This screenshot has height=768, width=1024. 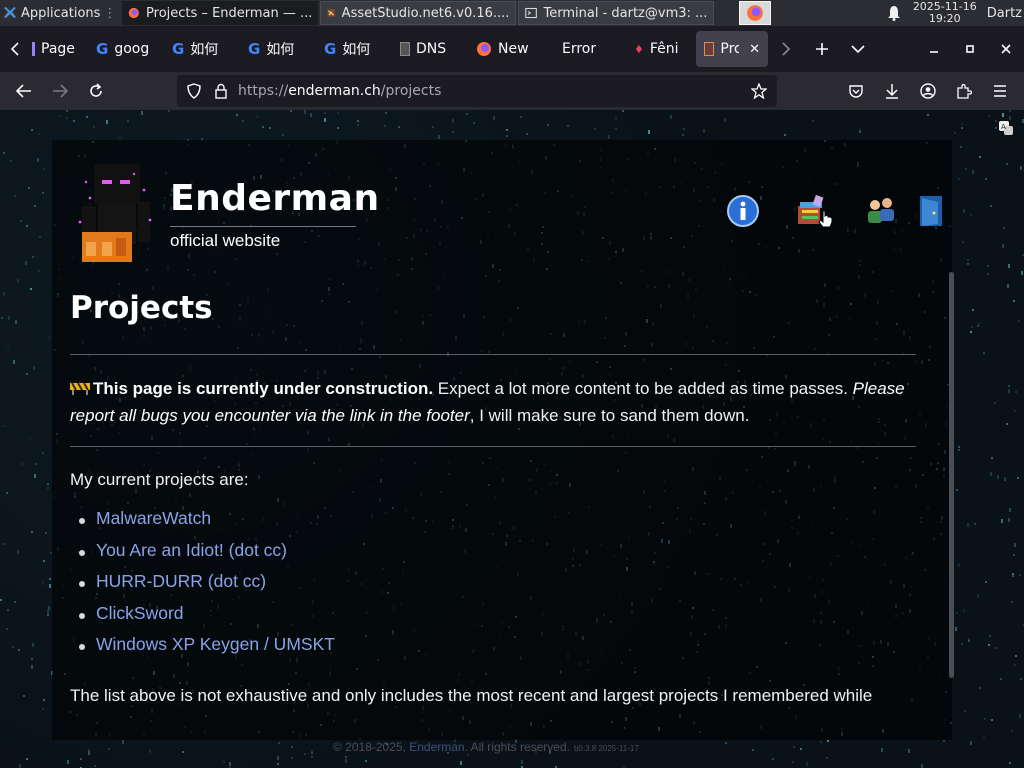 What do you see at coordinates (24, 91) in the screenshot?
I see `back-button` at bounding box center [24, 91].